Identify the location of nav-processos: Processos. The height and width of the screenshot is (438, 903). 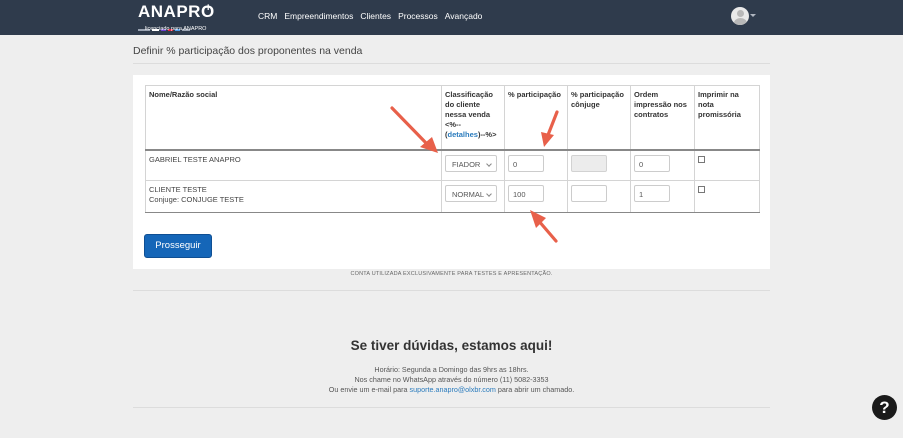
(418, 16).